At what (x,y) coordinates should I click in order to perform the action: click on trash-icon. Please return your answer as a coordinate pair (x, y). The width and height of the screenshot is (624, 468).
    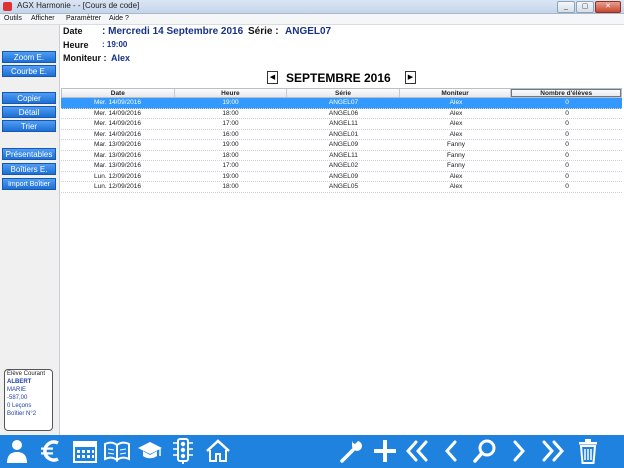
    Looking at the image, I should click on (588, 451).